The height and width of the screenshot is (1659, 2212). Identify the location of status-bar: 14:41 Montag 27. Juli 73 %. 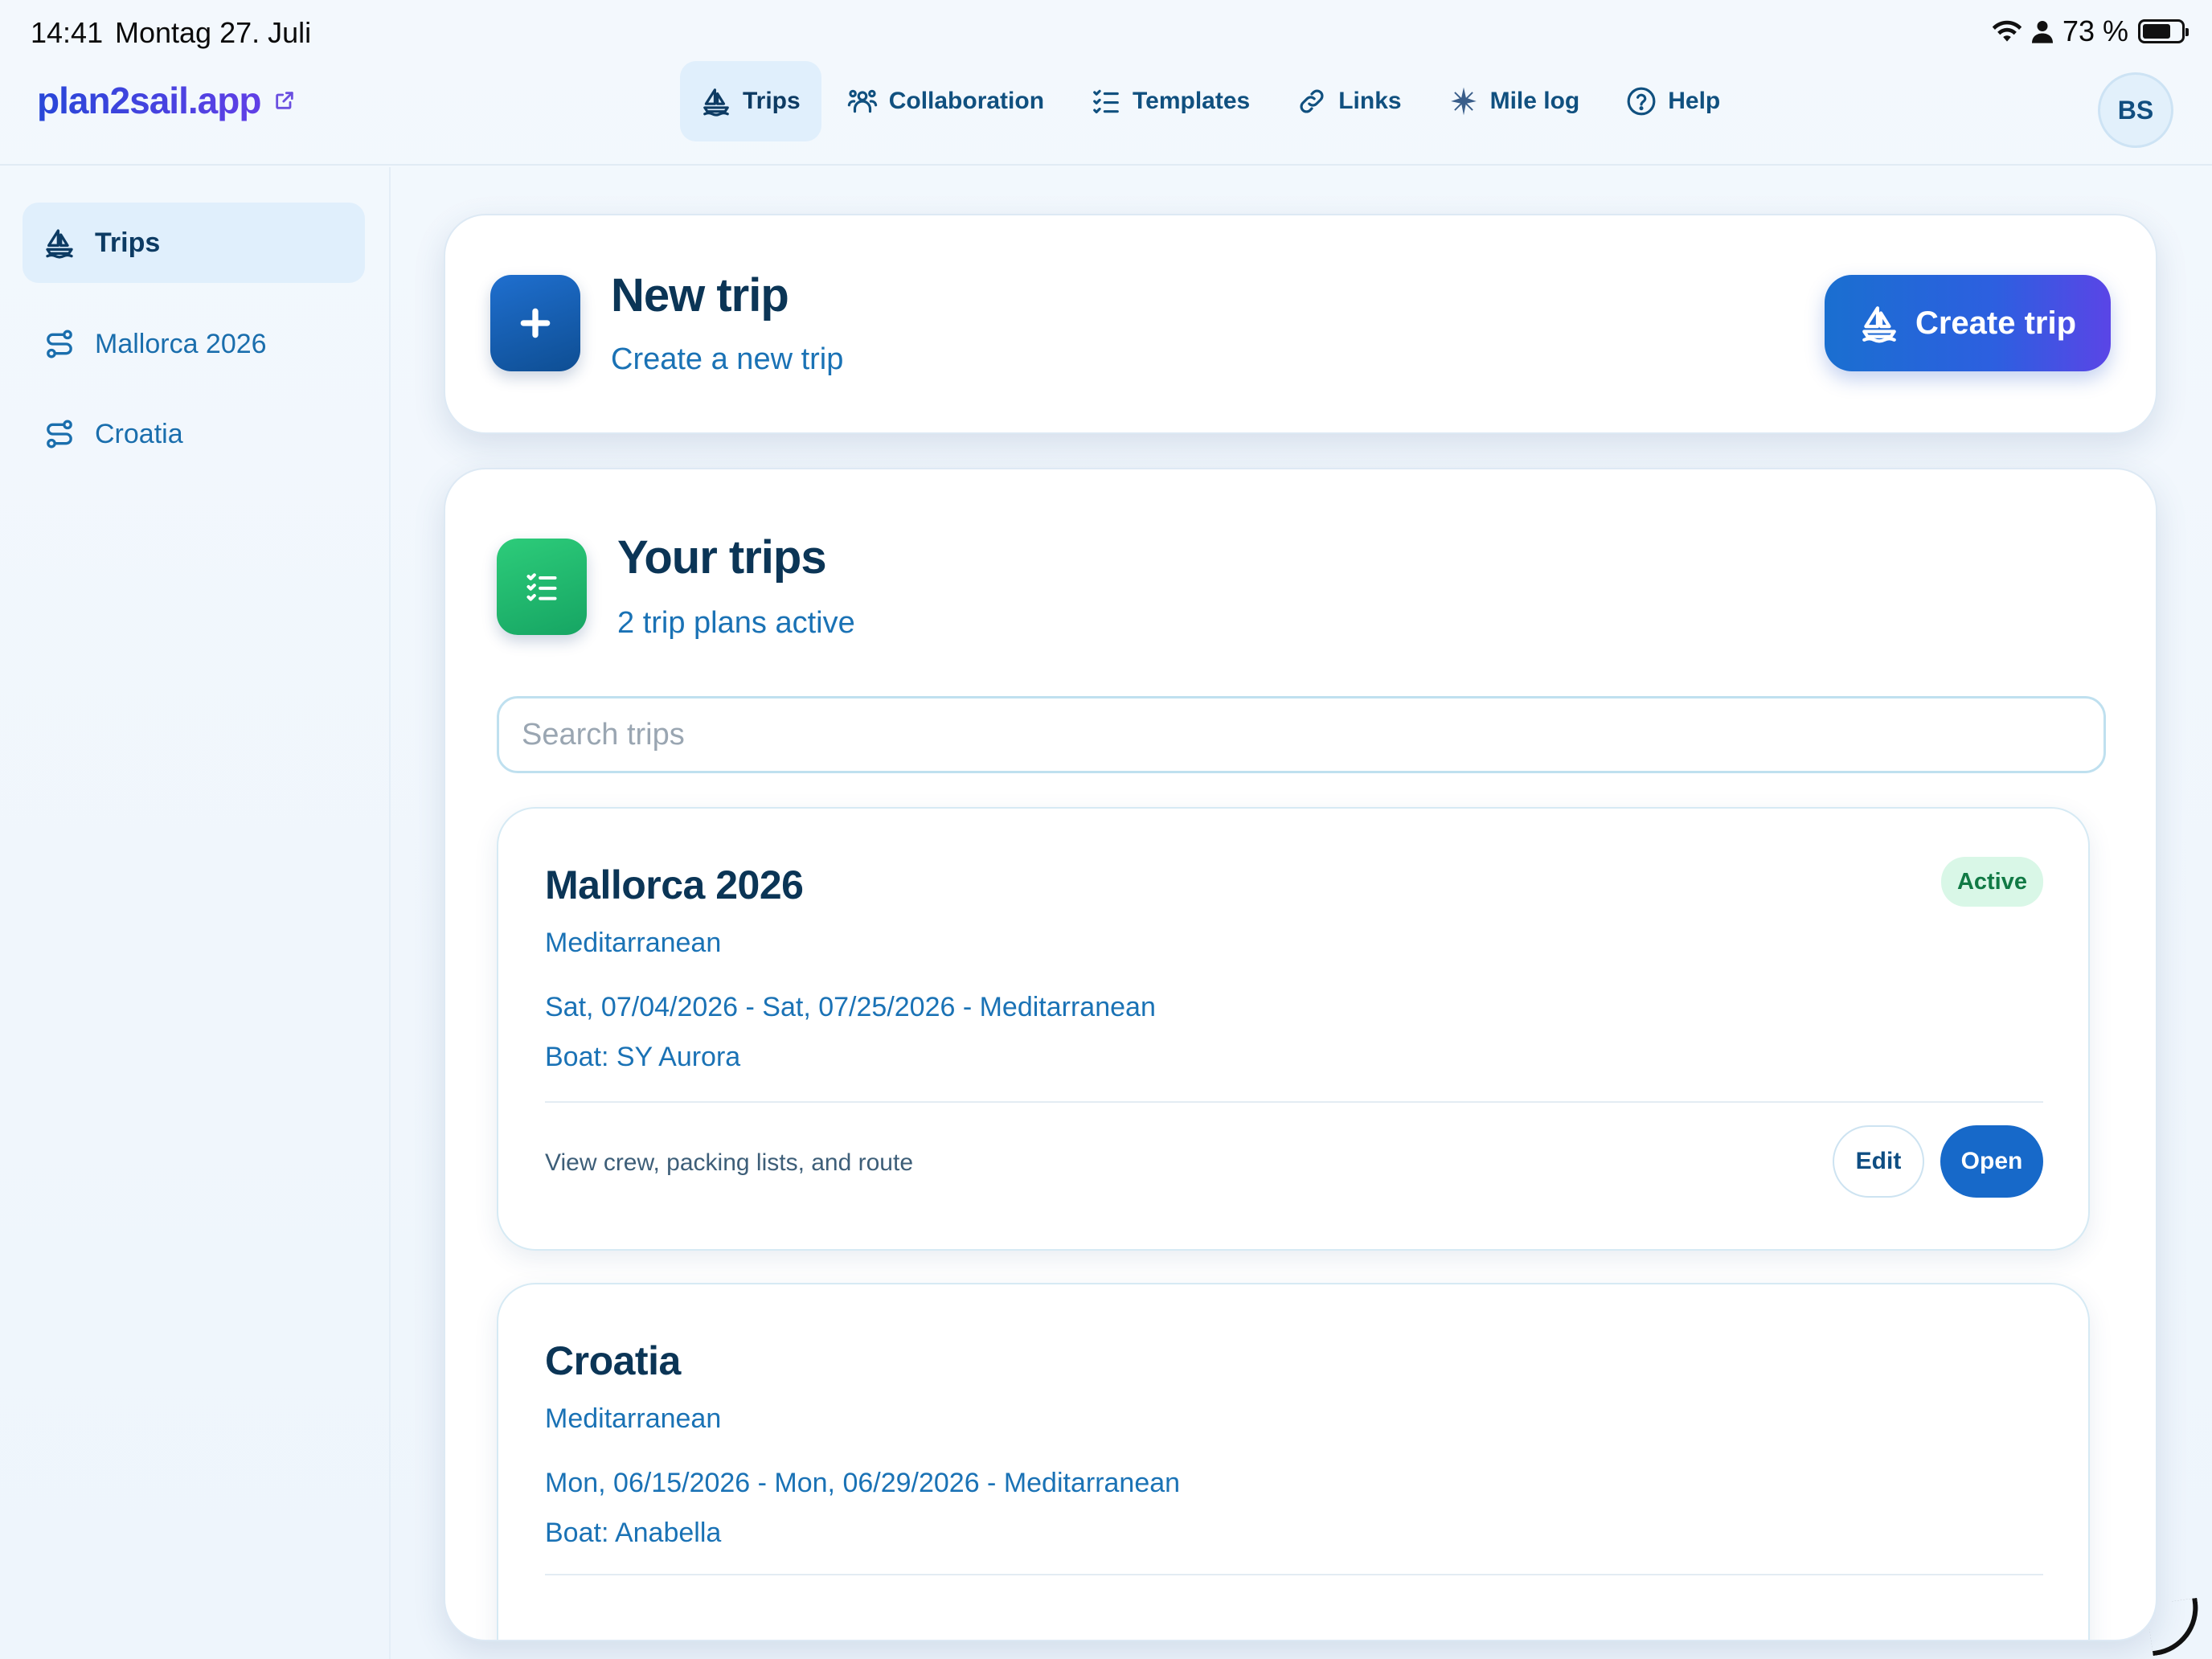
(1106, 32).